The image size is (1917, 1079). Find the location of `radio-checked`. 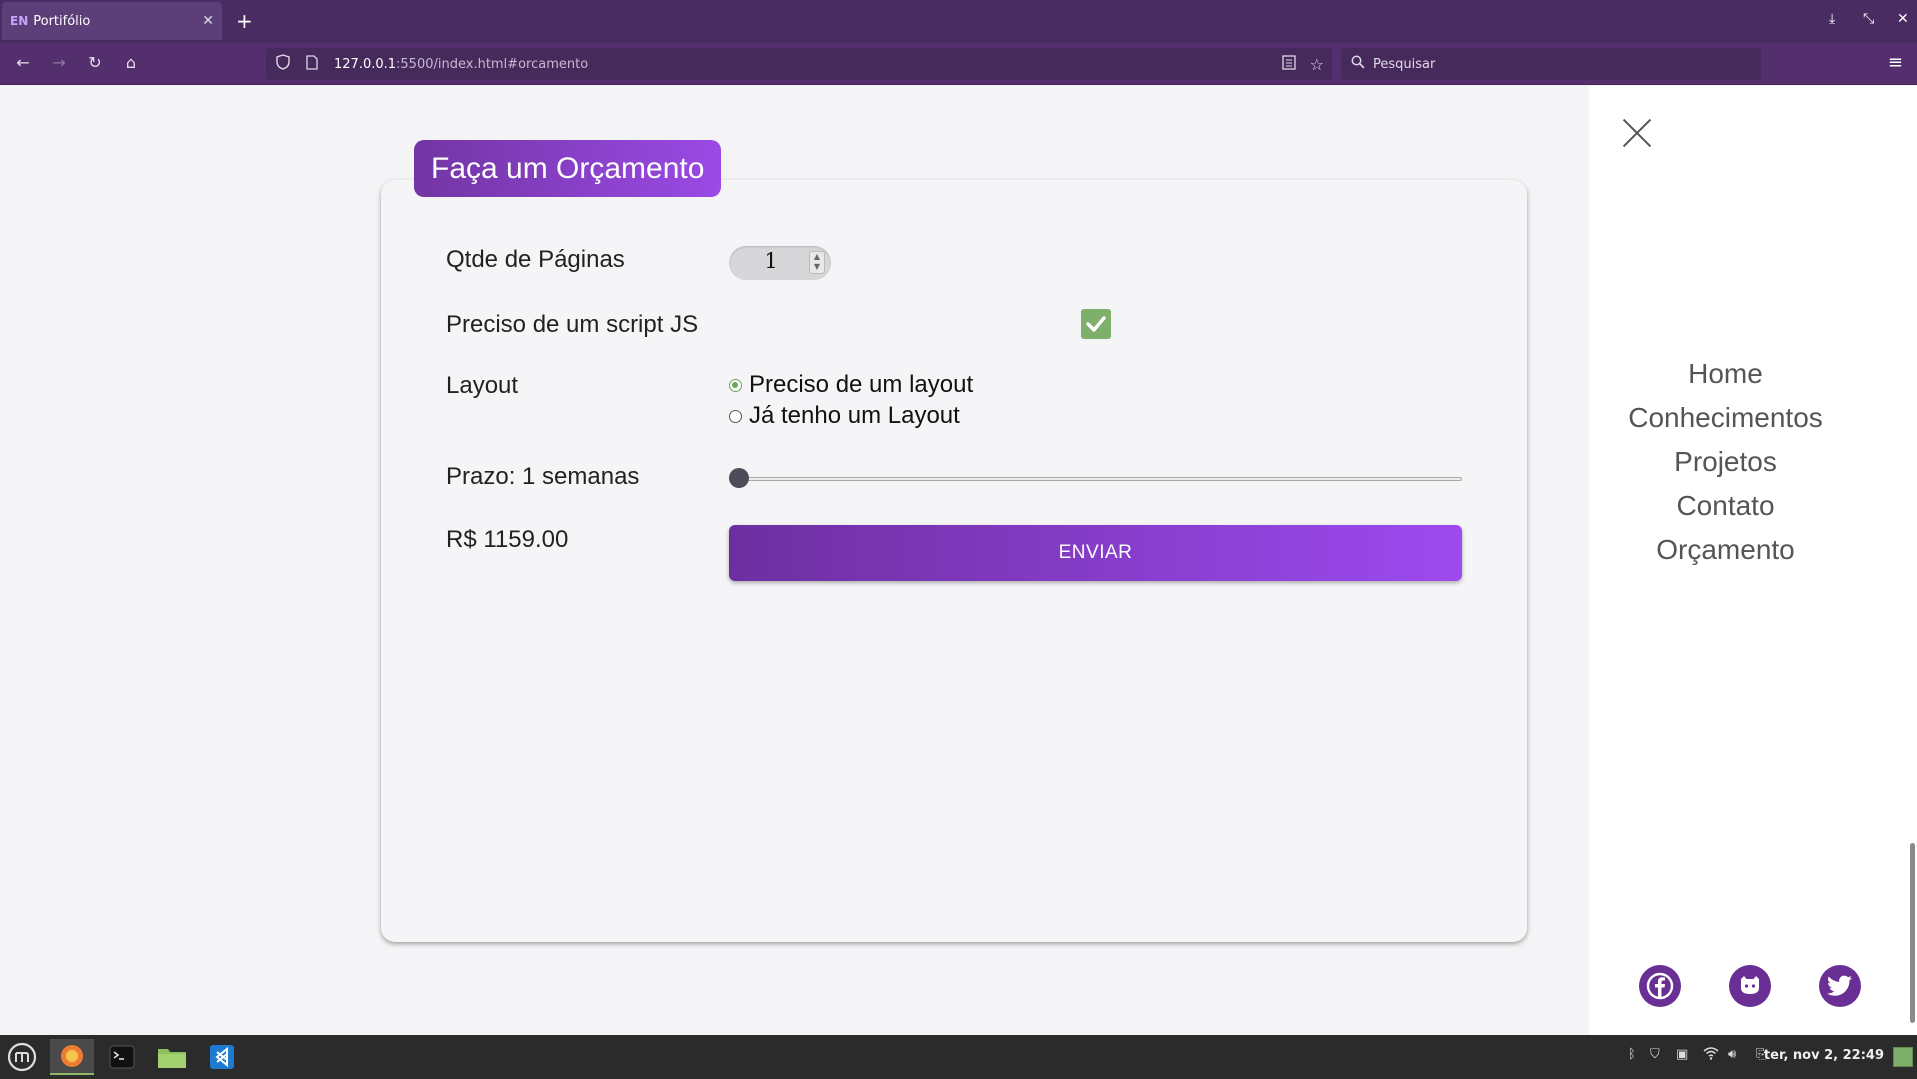

radio-checked is located at coordinates (735, 385).